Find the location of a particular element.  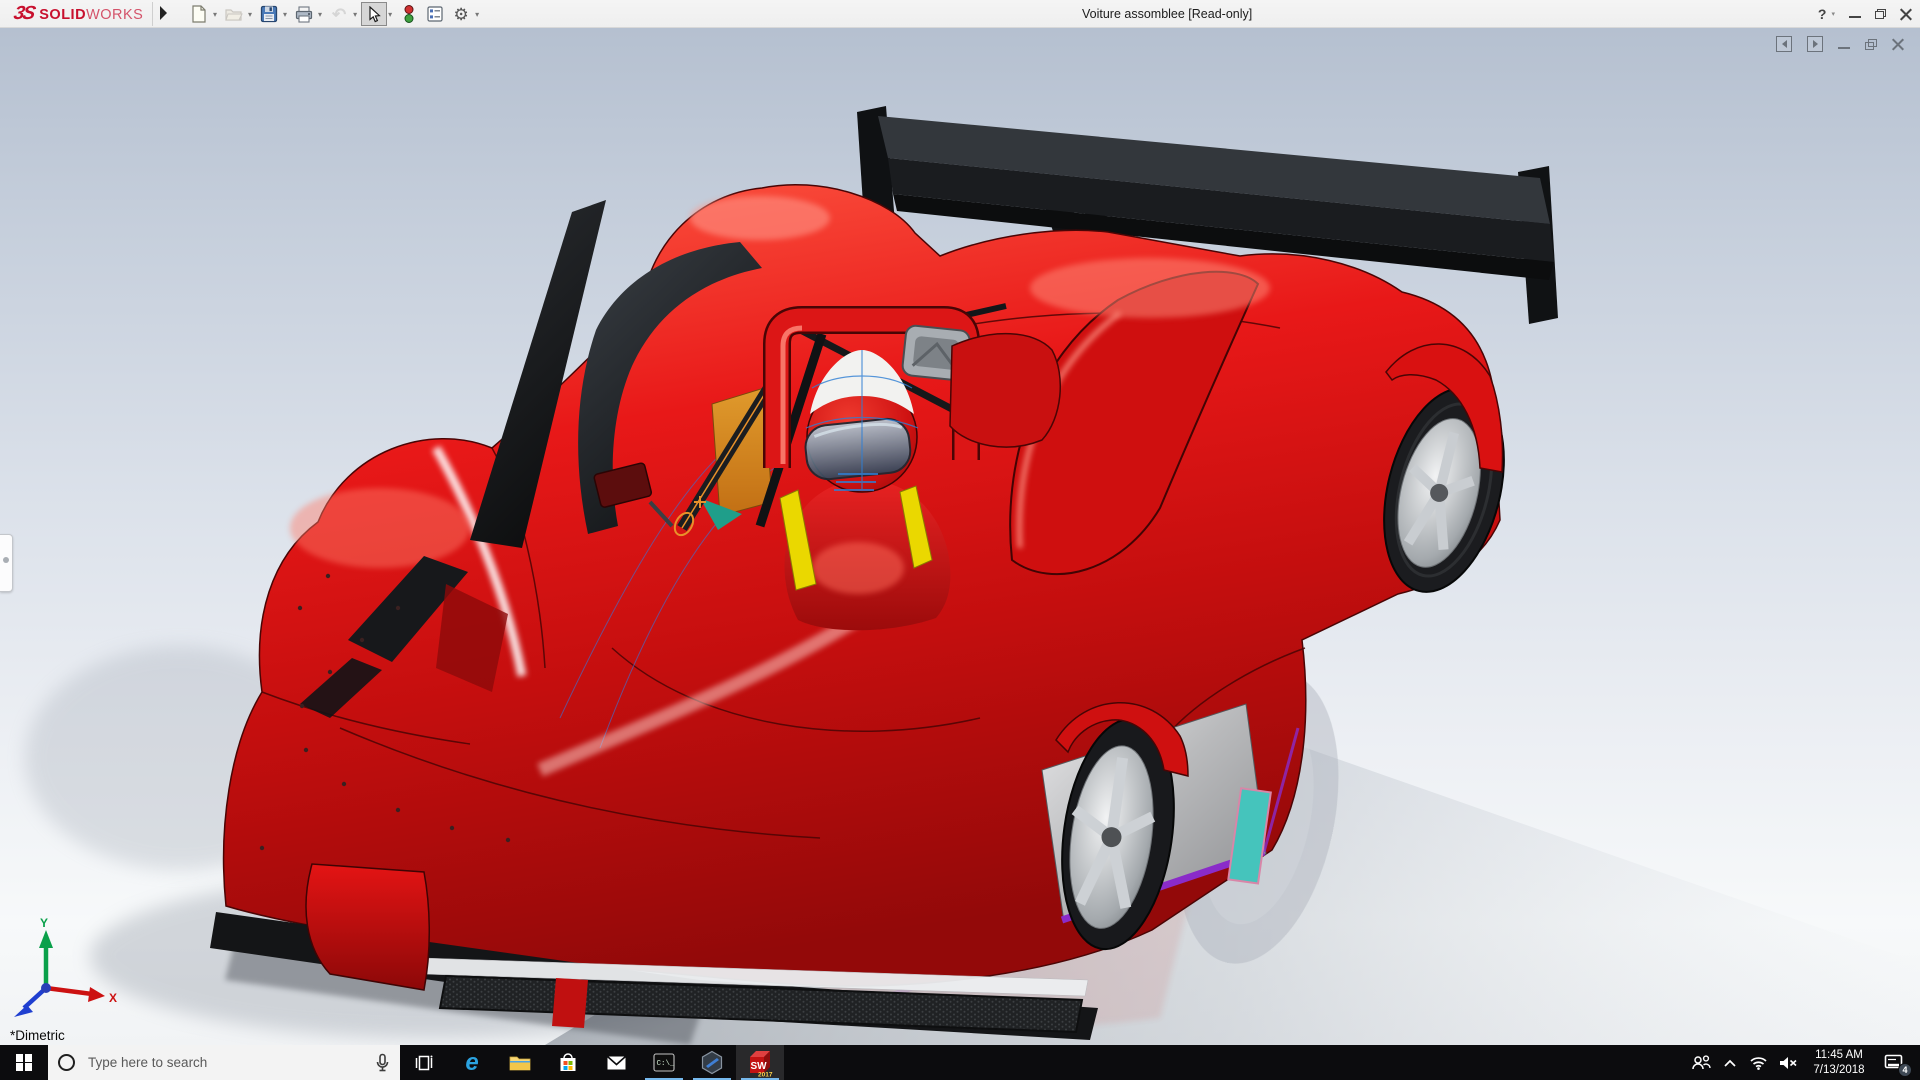

next-pane-button is located at coordinates (1815, 44).